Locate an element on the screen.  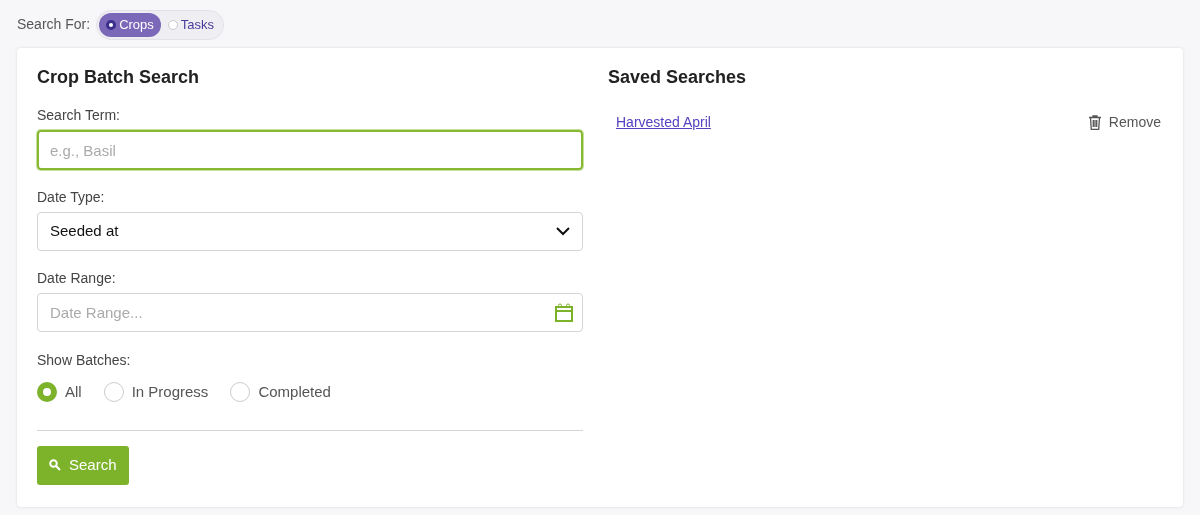
field-label: Date Type: is located at coordinates (71, 197).